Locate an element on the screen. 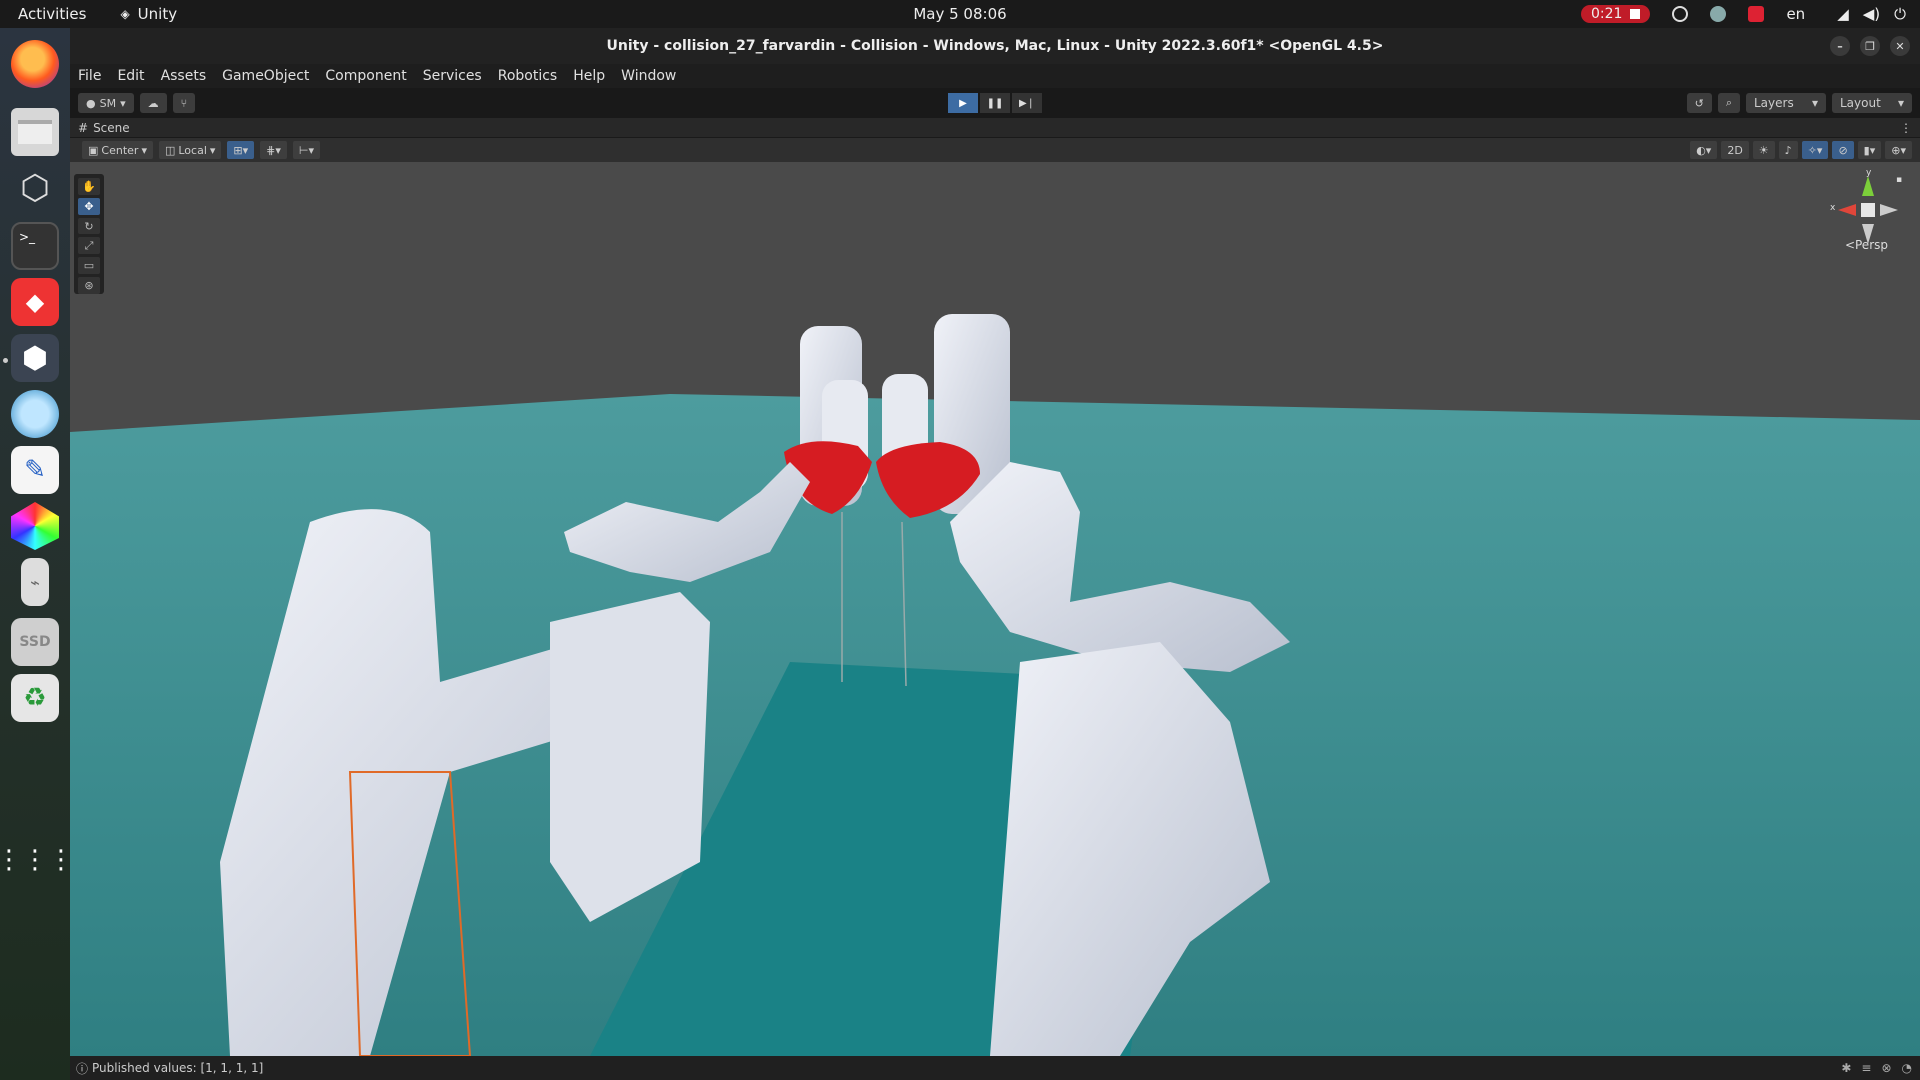 This screenshot has width=1920, height=1080. shading-icon: ◐▾ is located at coordinates (1704, 150).